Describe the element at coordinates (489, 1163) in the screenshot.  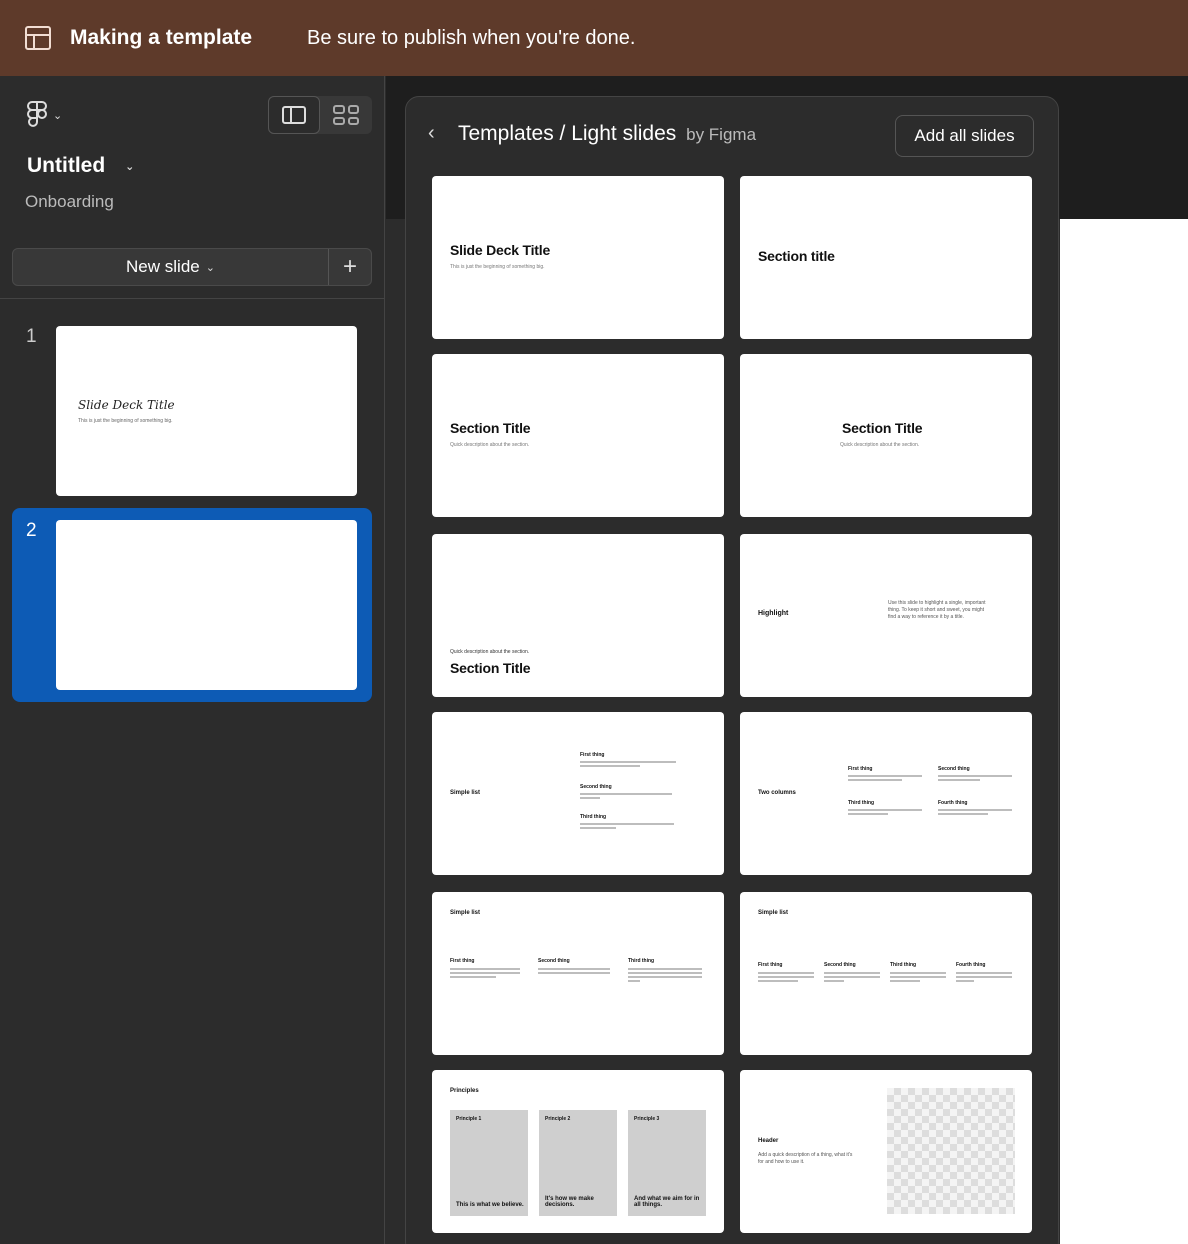
I see `principle-card: Principle 1 This is what we believe.` at that location.